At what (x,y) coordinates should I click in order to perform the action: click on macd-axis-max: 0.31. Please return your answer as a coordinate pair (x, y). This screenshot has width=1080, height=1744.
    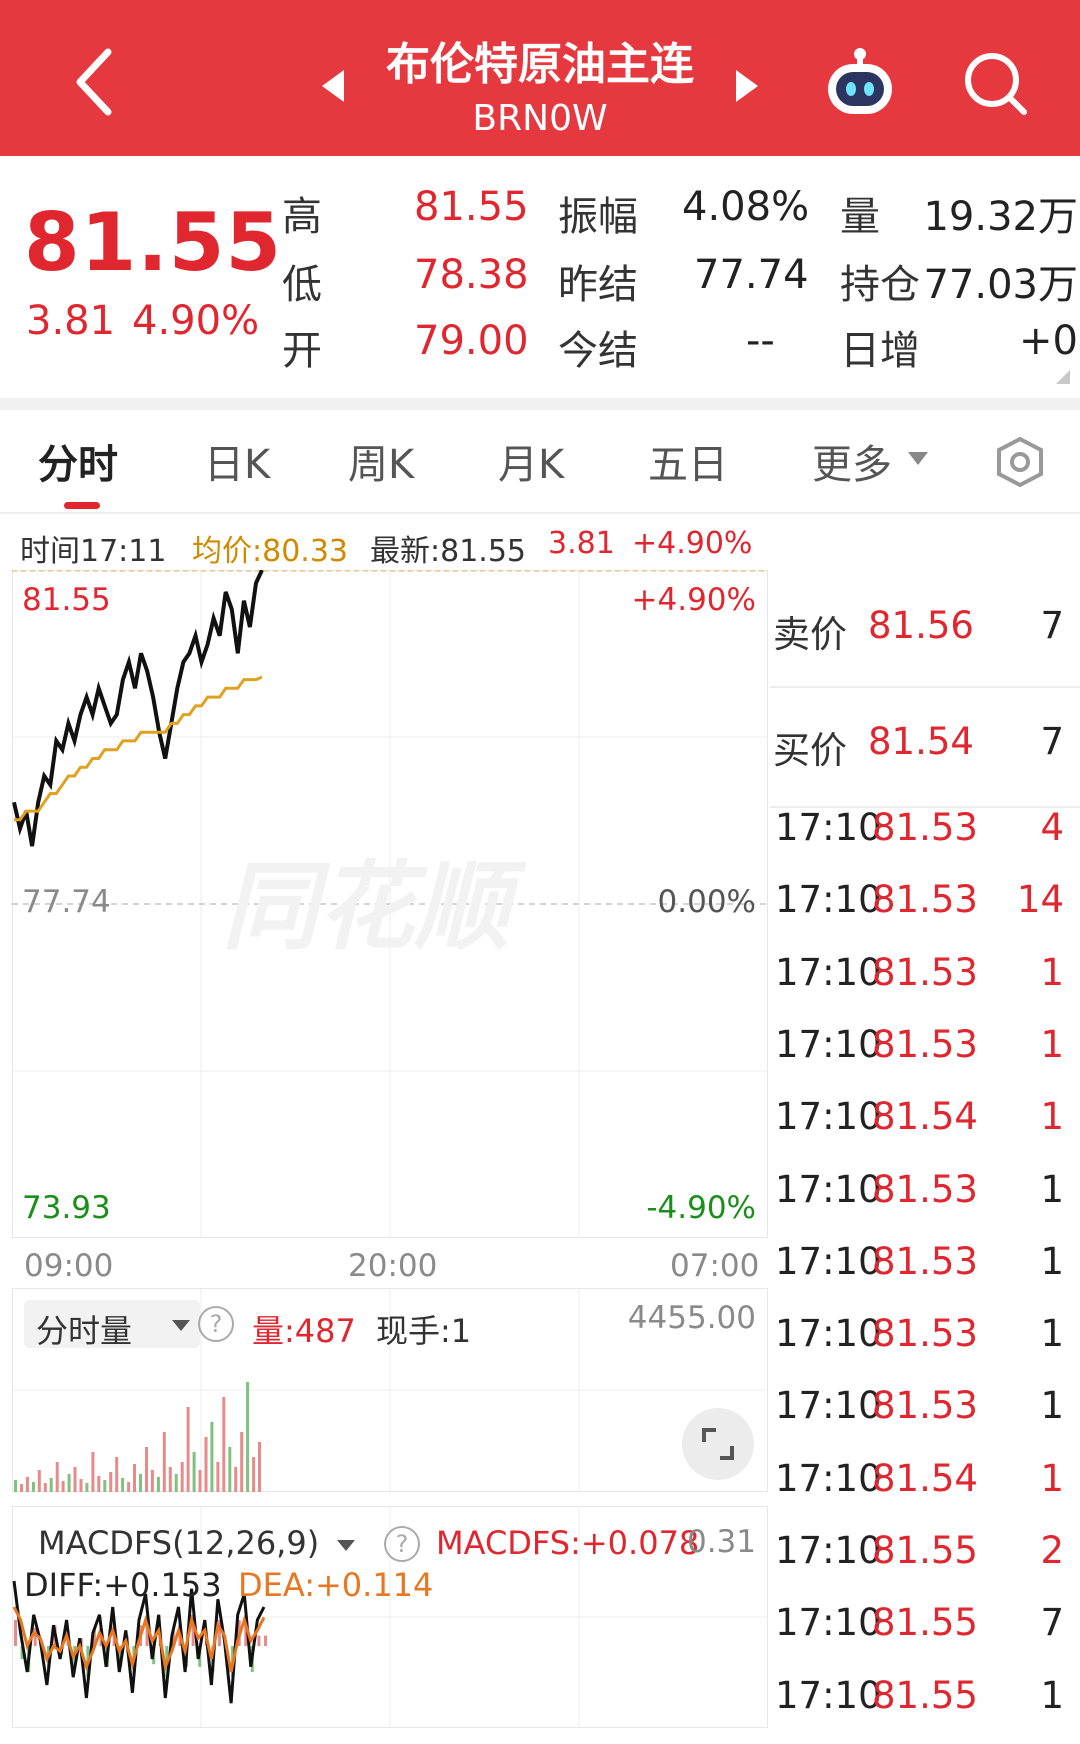
    Looking at the image, I should click on (721, 1542).